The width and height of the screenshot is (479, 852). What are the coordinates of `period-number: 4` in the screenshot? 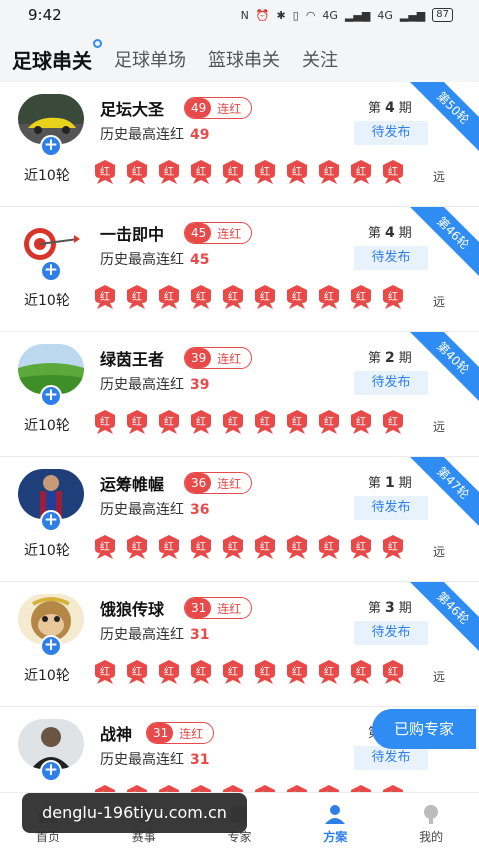 It's located at (390, 108).